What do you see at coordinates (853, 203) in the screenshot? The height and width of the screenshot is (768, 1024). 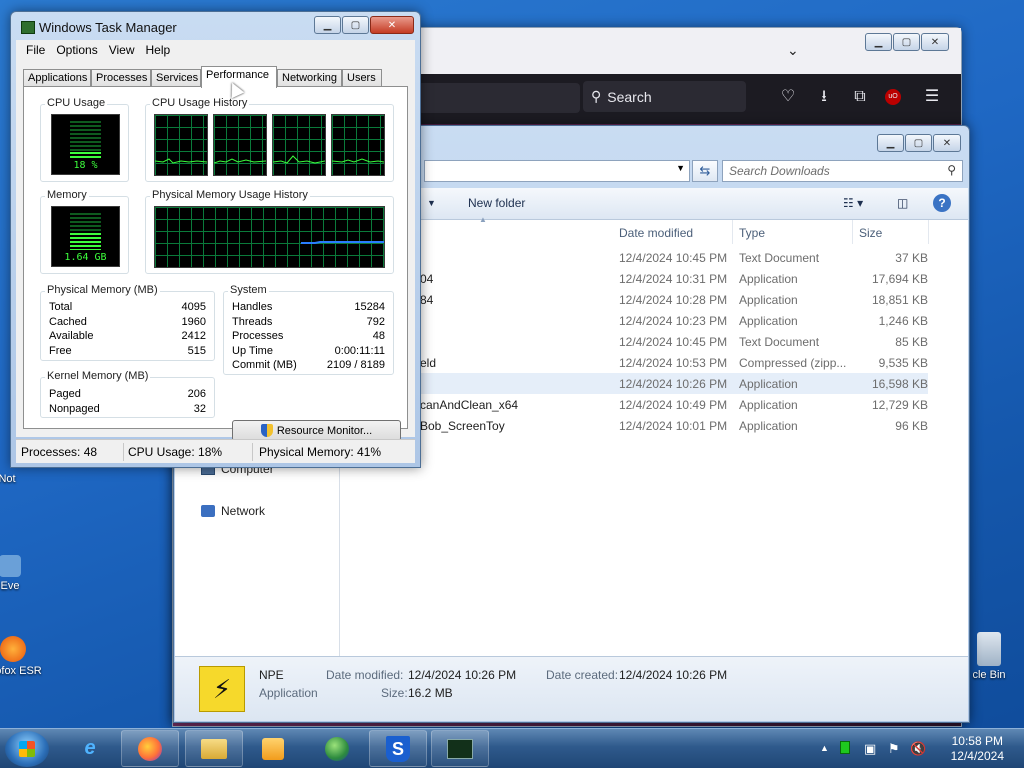 I see `view-options-icon: ☷ ▾` at bounding box center [853, 203].